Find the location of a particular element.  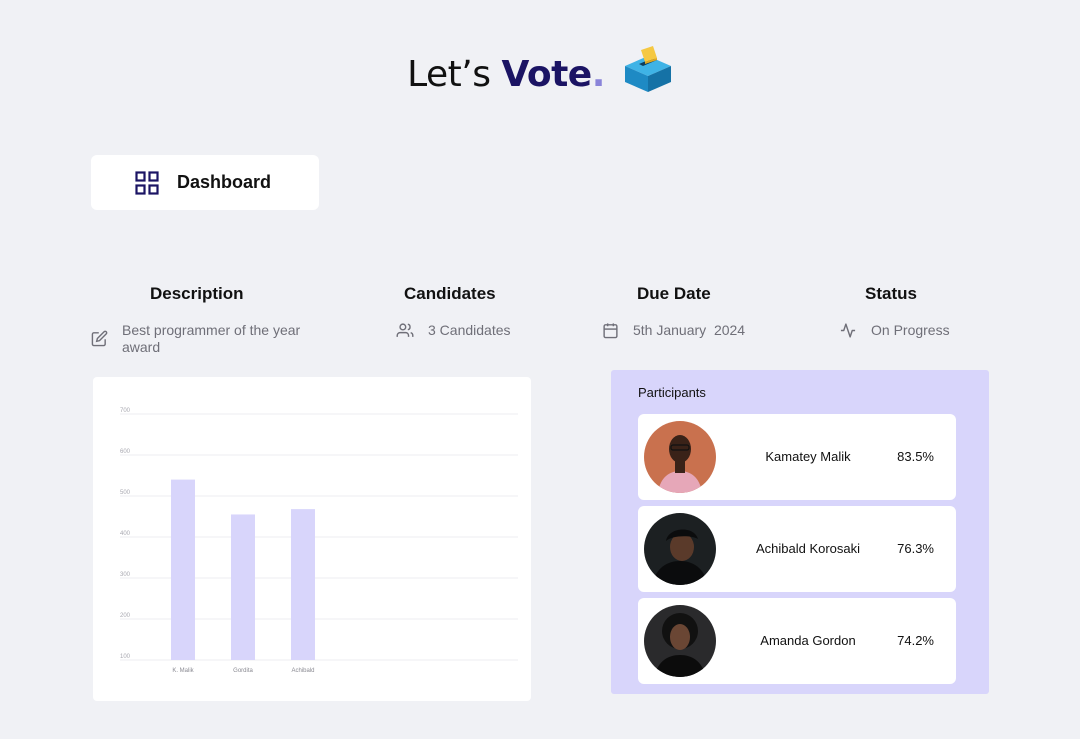

candidates-heading: Candidates is located at coordinates (450, 293).